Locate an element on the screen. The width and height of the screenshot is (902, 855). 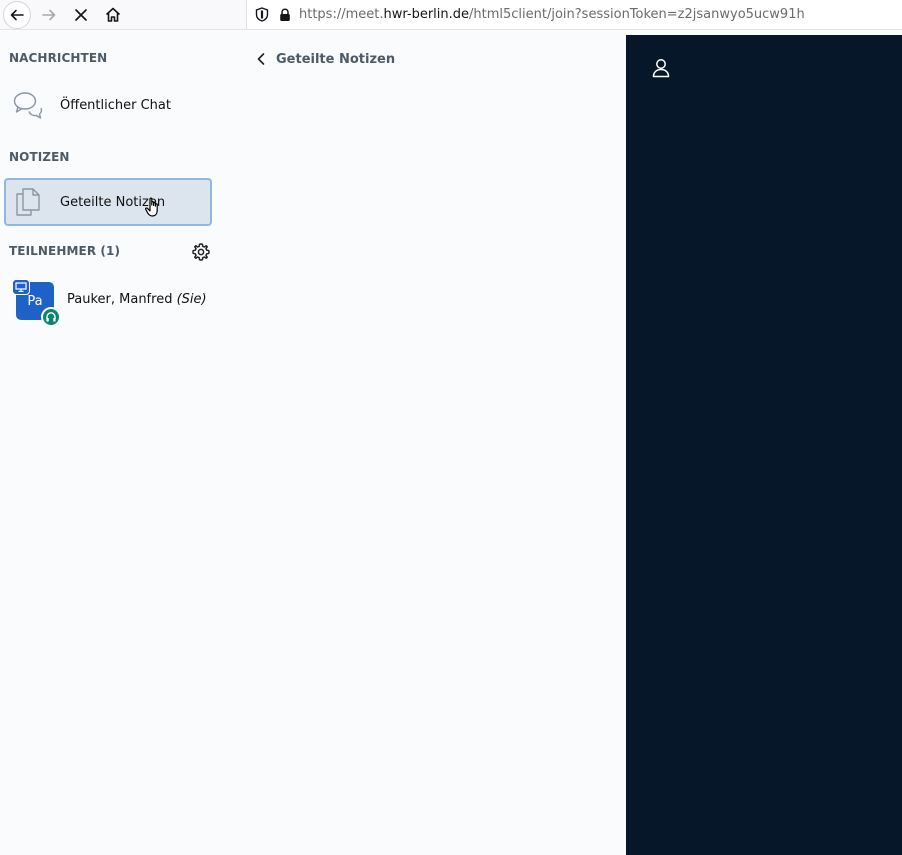
back-arrow-icon is located at coordinates (17, 15).